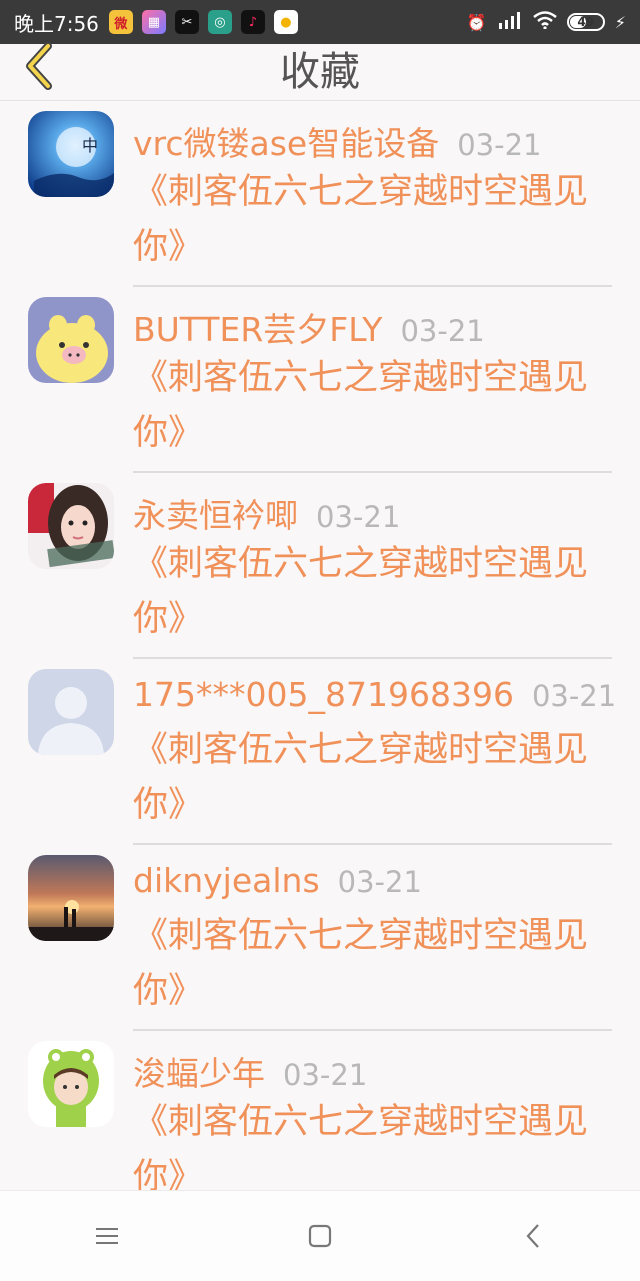 The height and width of the screenshot is (1281, 640). I want to click on signal-icon, so click(510, 22).